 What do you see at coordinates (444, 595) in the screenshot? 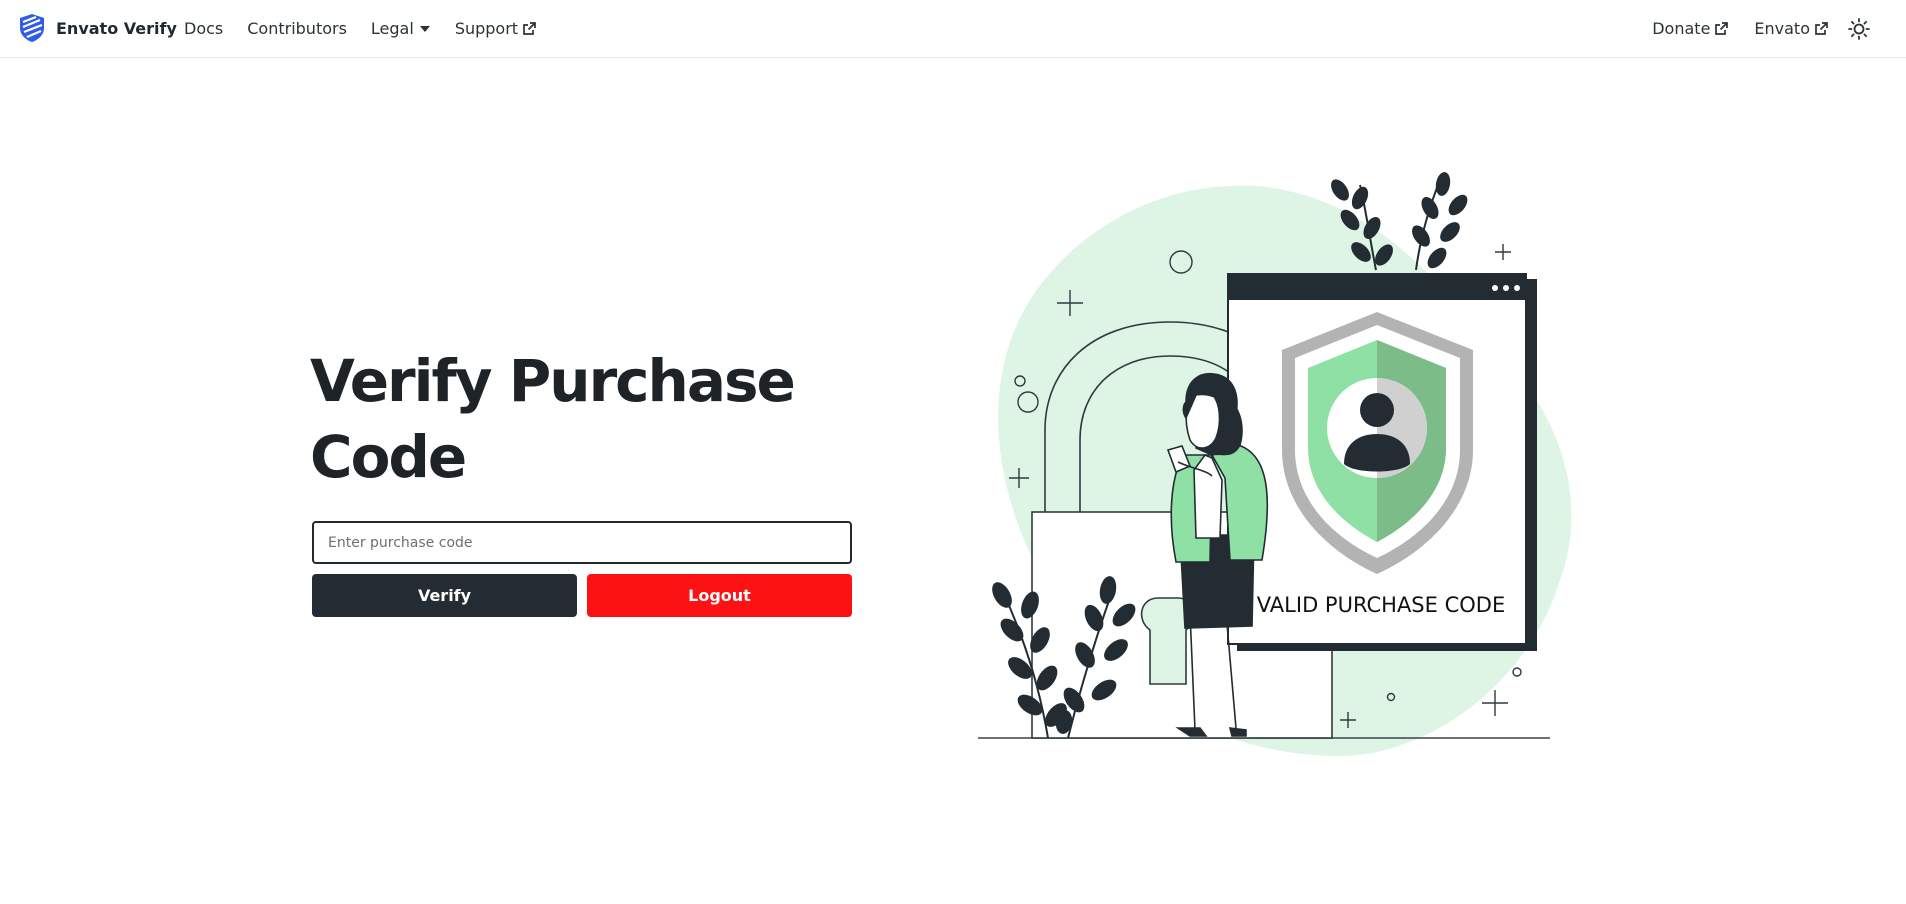
I see `verify-button: Verify` at bounding box center [444, 595].